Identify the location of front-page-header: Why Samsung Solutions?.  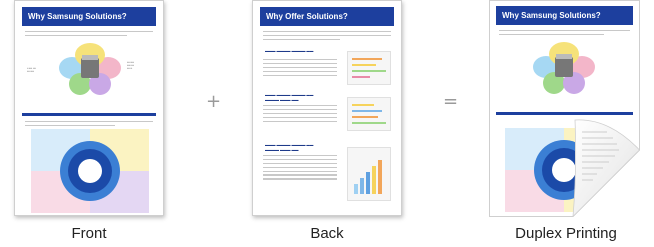
(89, 16).